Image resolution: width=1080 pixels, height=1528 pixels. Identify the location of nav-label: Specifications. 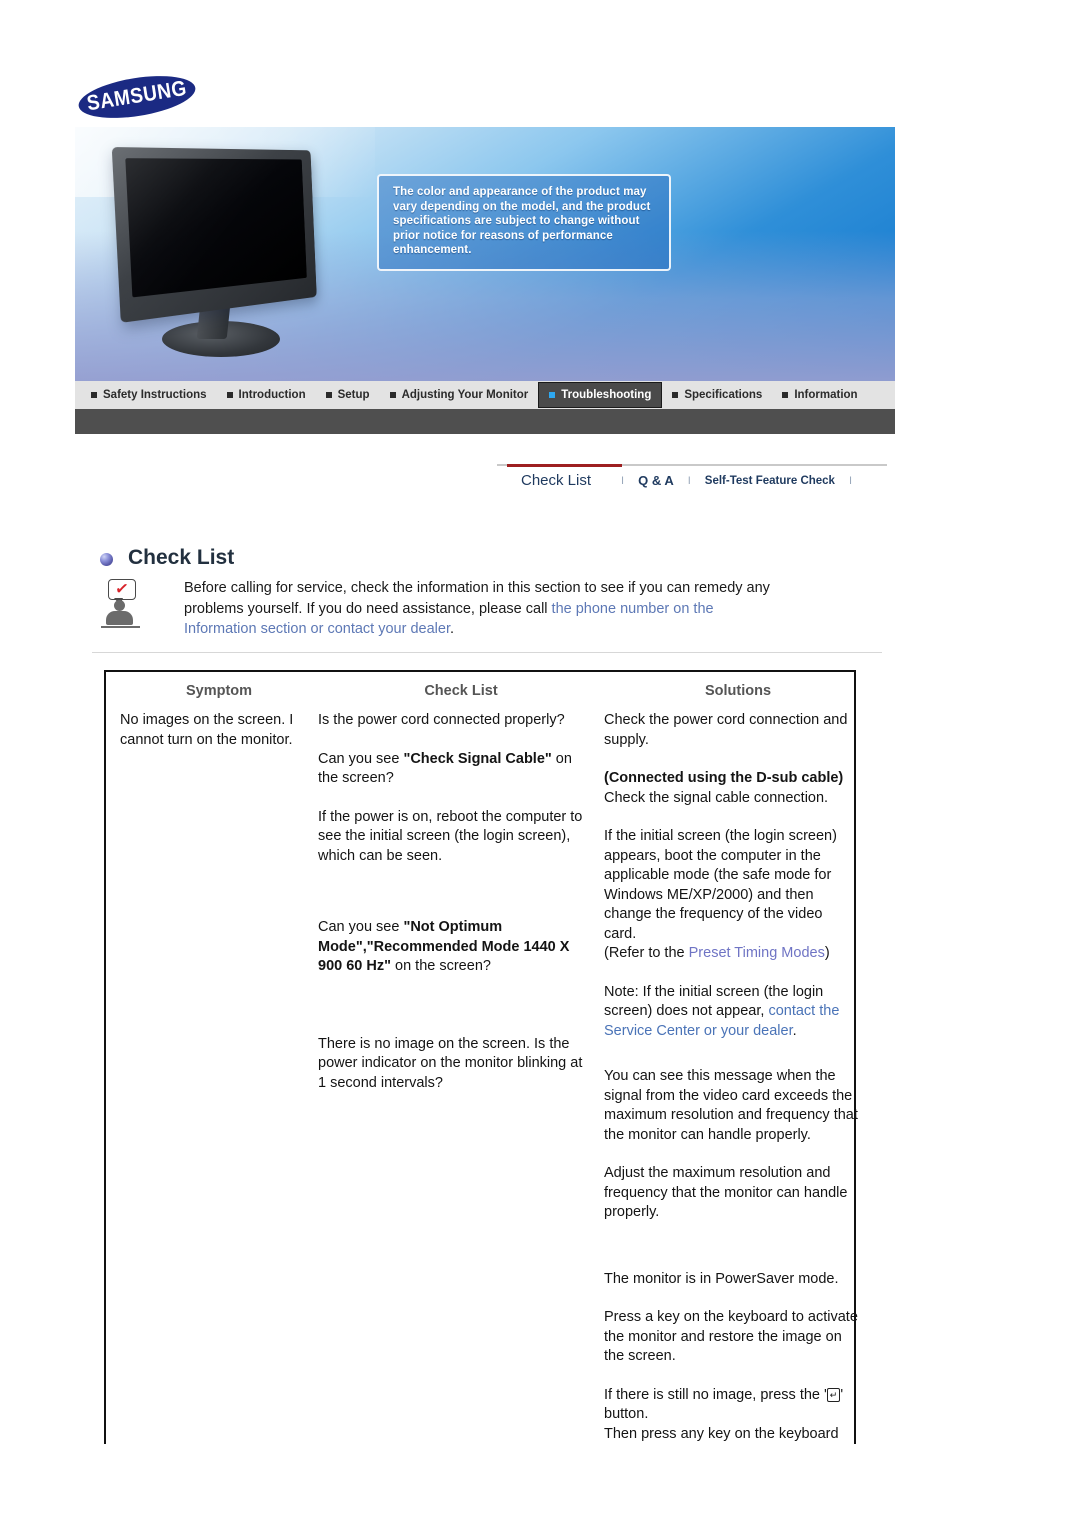
(723, 395).